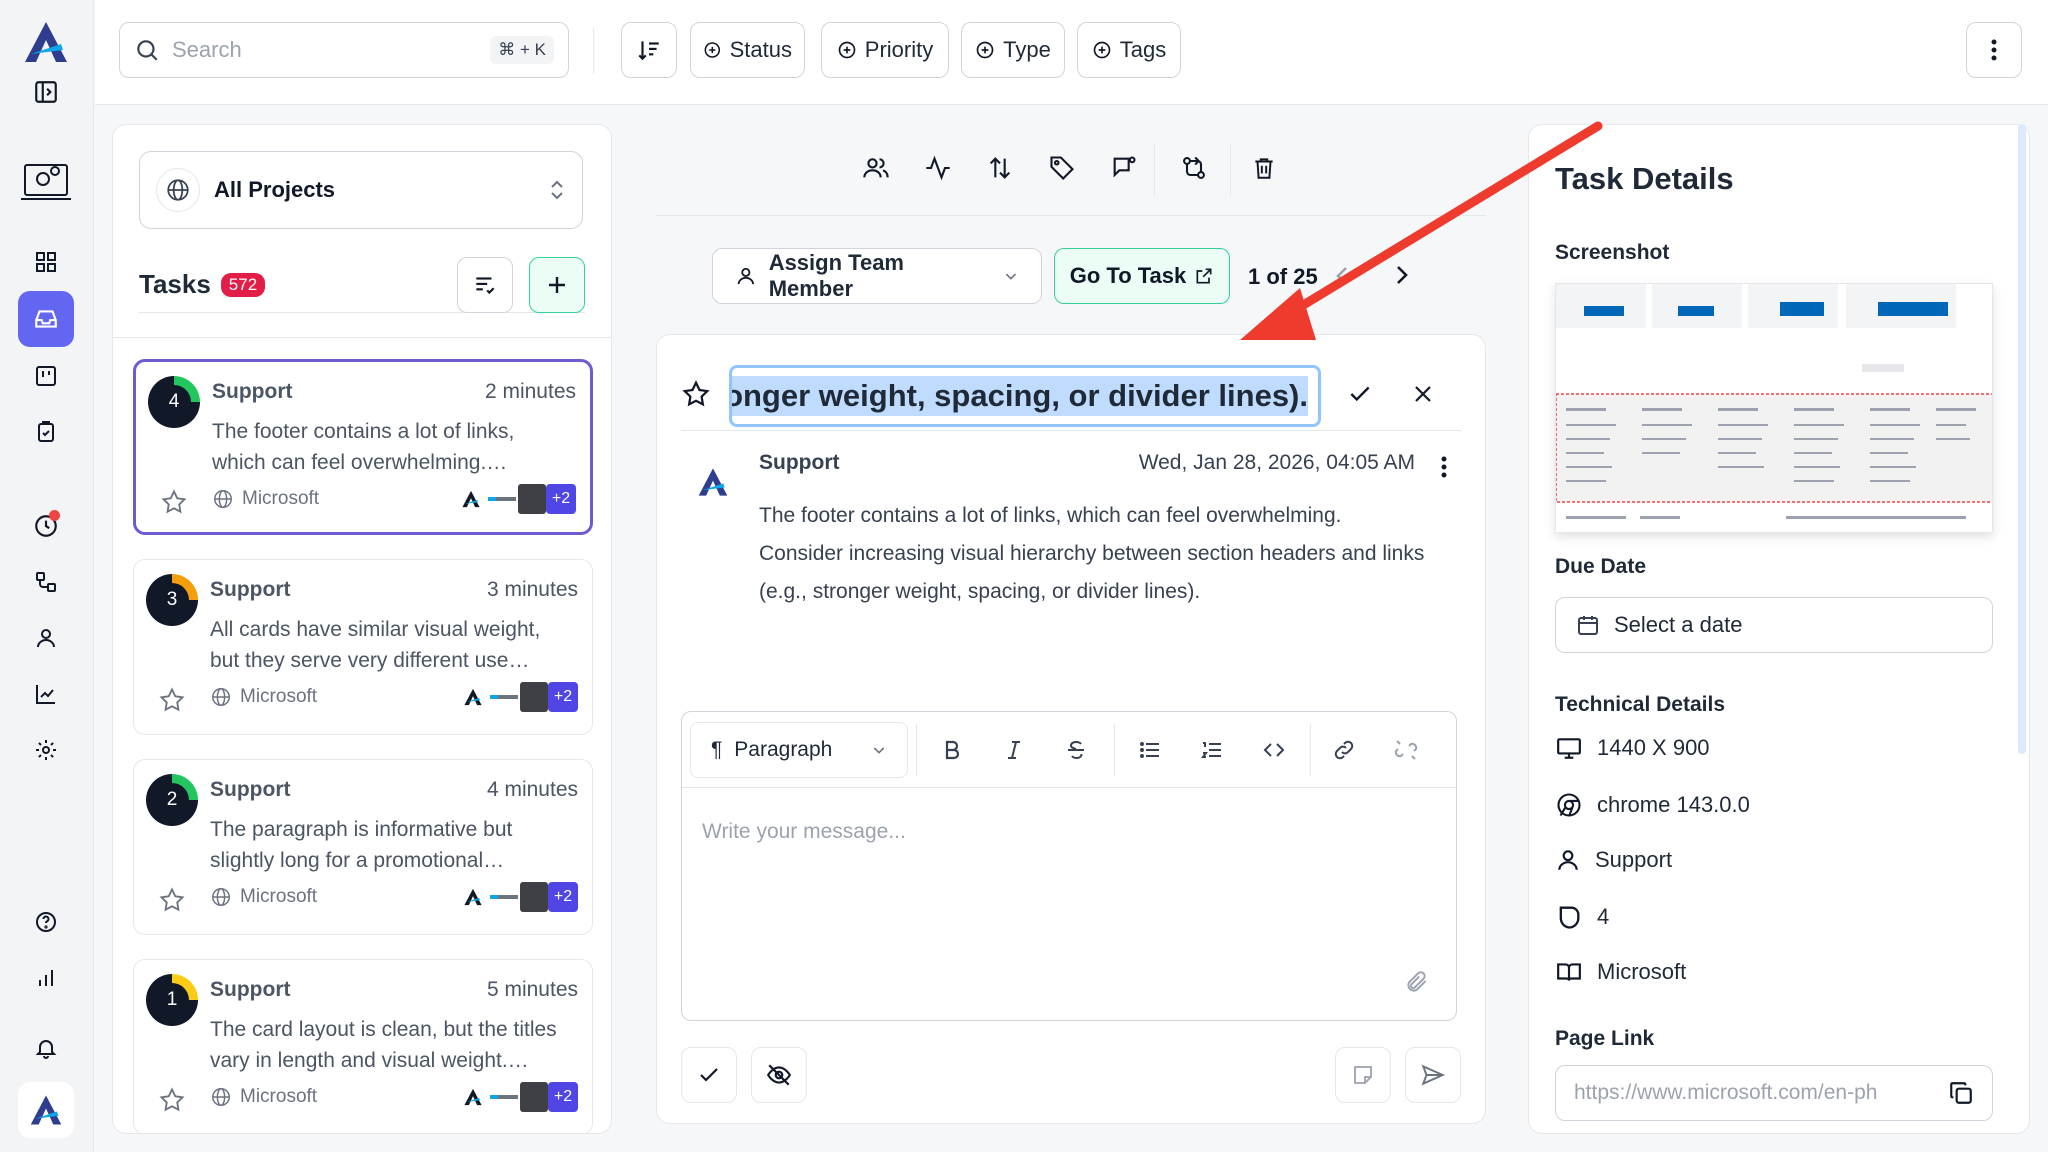 The image size is (2048, 1152). What do you see at coordinates (1283, 276) in the screenshot?
I see `pagination-indicator: 1 of 25` at bounding box center [1283, 276].